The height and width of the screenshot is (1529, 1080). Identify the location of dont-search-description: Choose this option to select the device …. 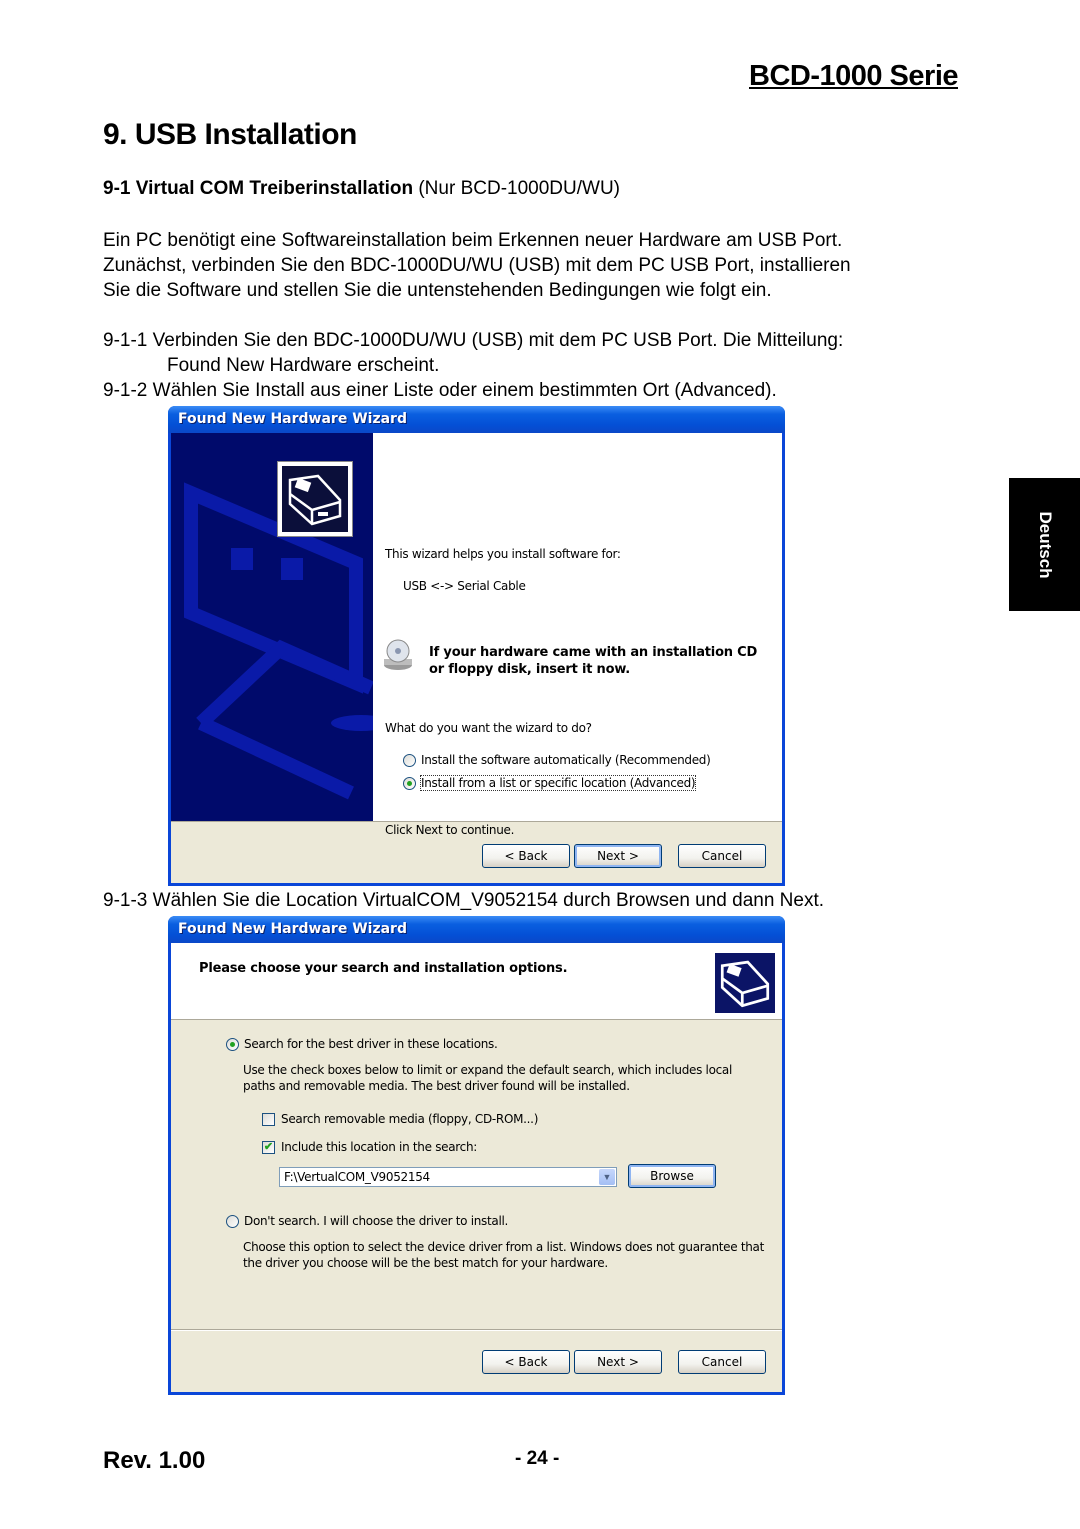
(504, 1247).